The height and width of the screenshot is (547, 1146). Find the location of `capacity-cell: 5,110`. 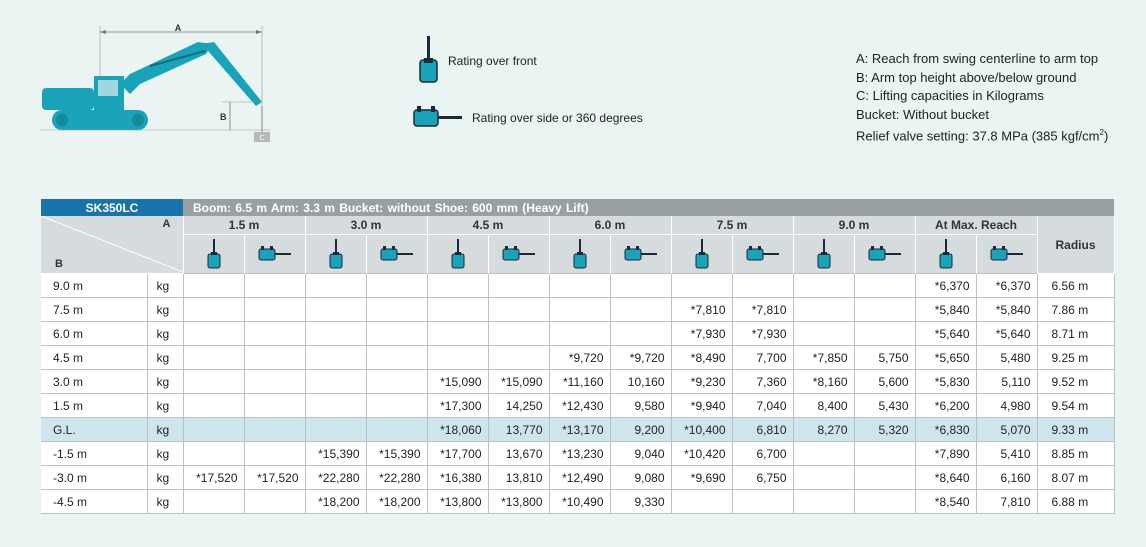

capacity-cell: 5,110 is located at coordinates (1007, 381).